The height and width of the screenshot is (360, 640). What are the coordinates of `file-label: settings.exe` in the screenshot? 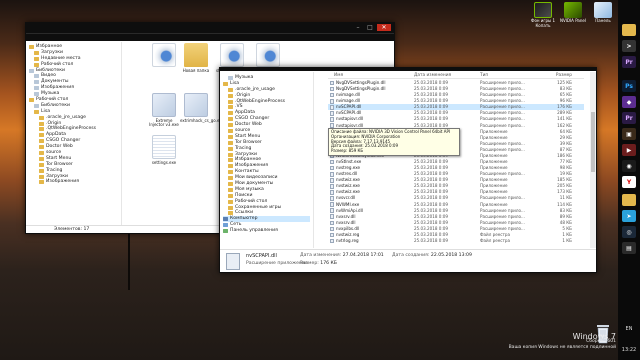 It's located at (164, 162).